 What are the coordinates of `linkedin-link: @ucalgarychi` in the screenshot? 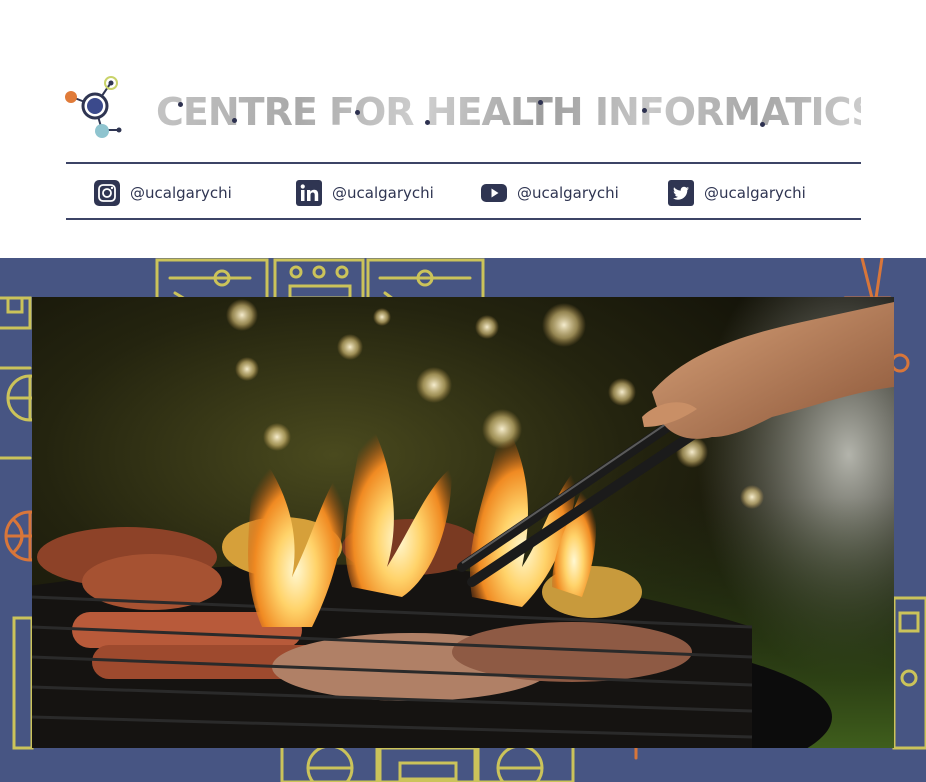 It's located at (365, 193).